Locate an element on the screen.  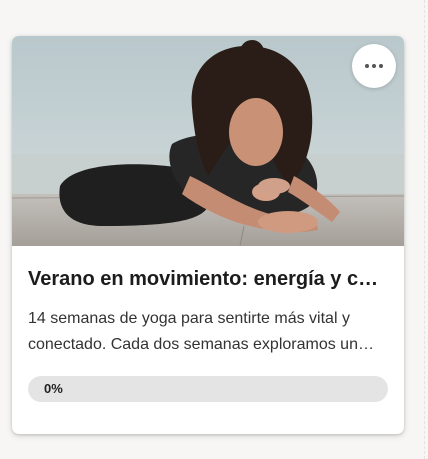
more-options-button is located at coordinates (374, 66).